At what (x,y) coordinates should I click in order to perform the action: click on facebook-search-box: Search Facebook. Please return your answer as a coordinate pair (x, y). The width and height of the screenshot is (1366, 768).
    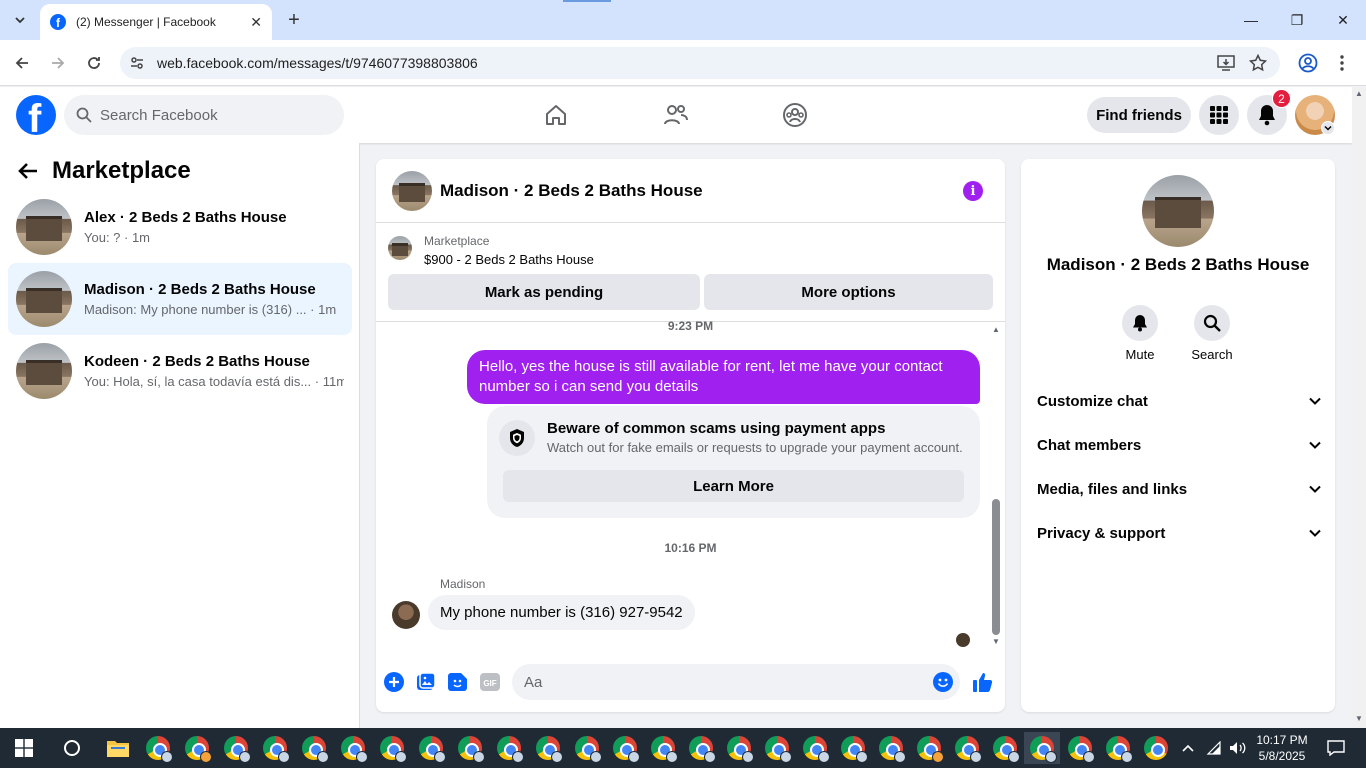
    Looking at the image, I should click on (204, 115).